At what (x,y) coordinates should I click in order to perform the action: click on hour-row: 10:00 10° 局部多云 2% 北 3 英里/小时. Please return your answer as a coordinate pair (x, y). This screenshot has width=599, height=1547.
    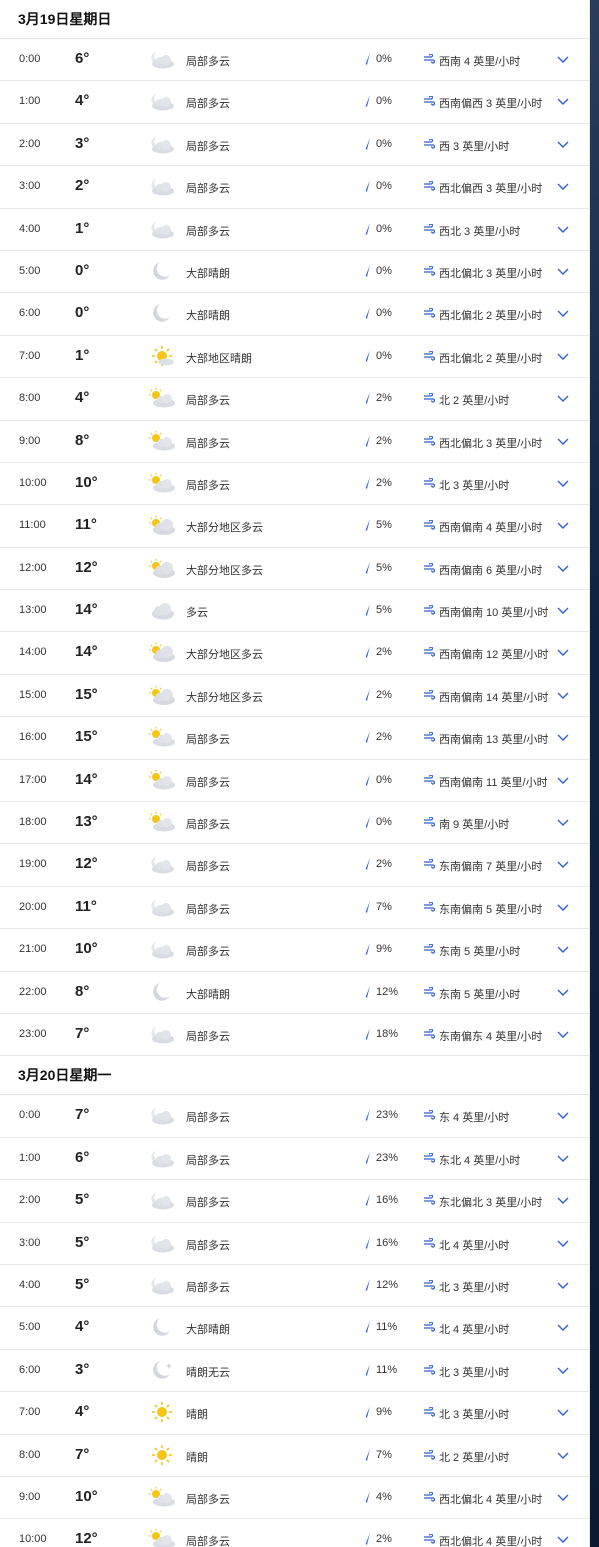
    Looking at the image, I should click on (294, 484).